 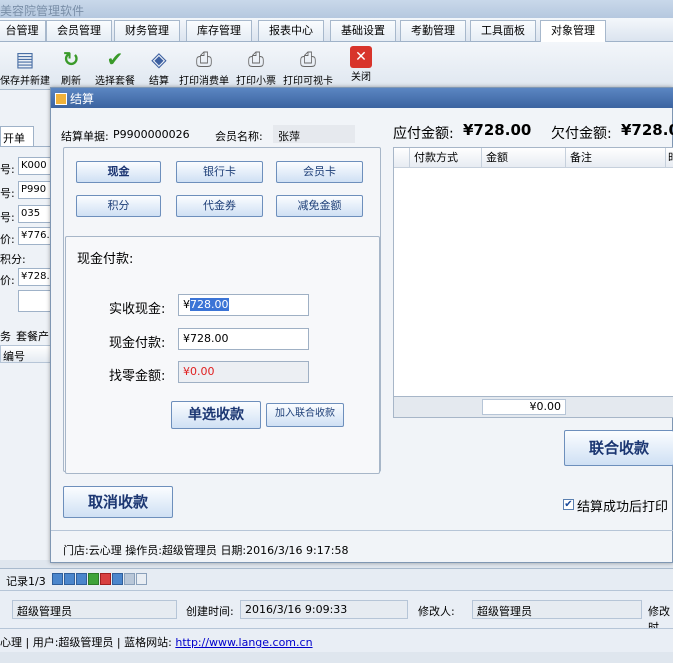 I want to click on last-icon, so click(x=81, y=579).